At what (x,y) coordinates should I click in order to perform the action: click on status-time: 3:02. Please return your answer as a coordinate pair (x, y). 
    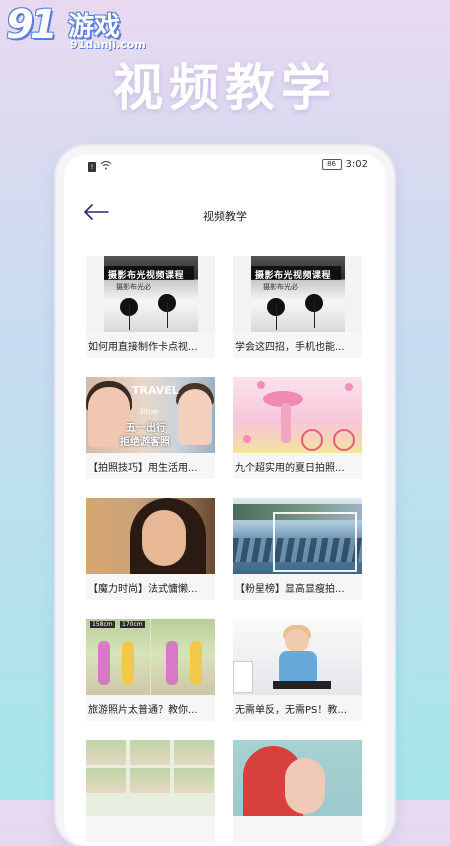
    Looking at the image, I should click on (356, 164).